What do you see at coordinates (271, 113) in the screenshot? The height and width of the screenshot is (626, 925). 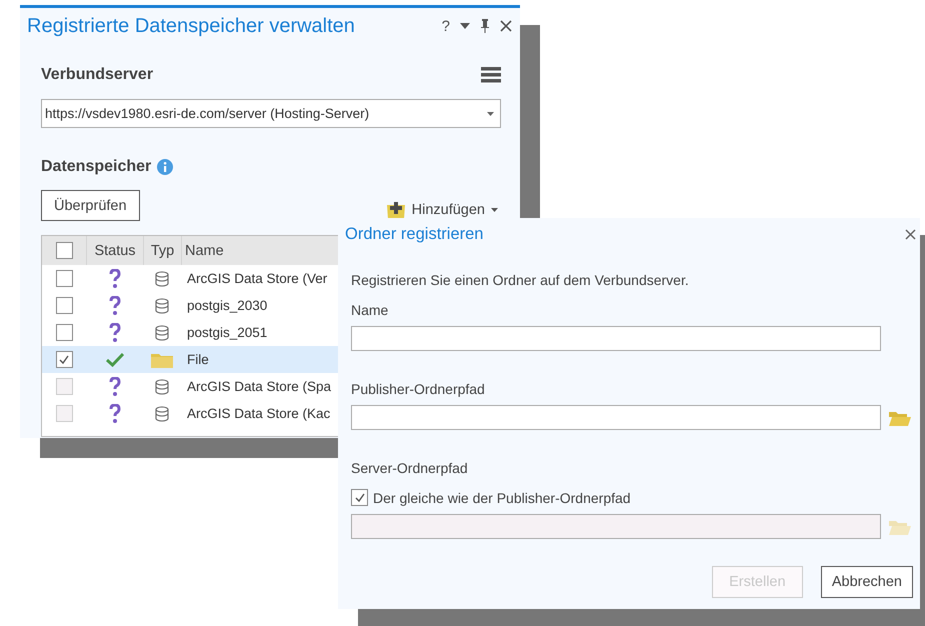 I see `server-dropdown: https://vsdev1980.esri-de.com/server (Hosting-Server)` at bounding box center [271, 113].